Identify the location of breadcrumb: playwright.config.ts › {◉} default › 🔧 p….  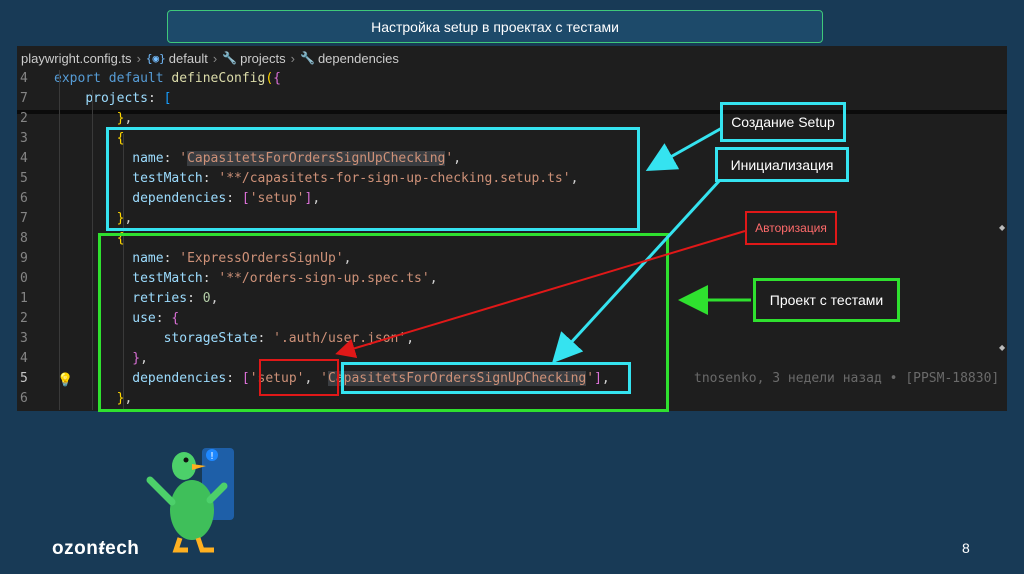
(512, 58).